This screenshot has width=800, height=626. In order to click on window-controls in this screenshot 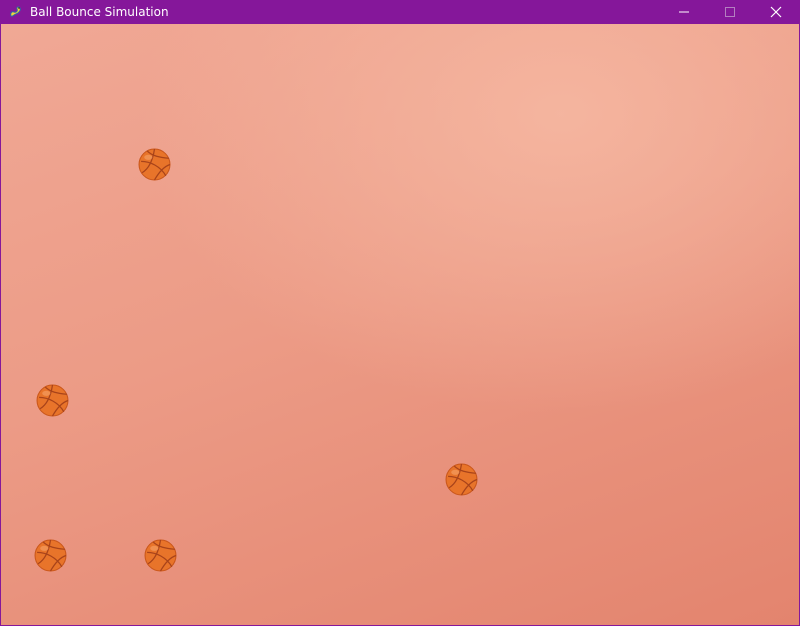, I will do `click(730, 12)`.